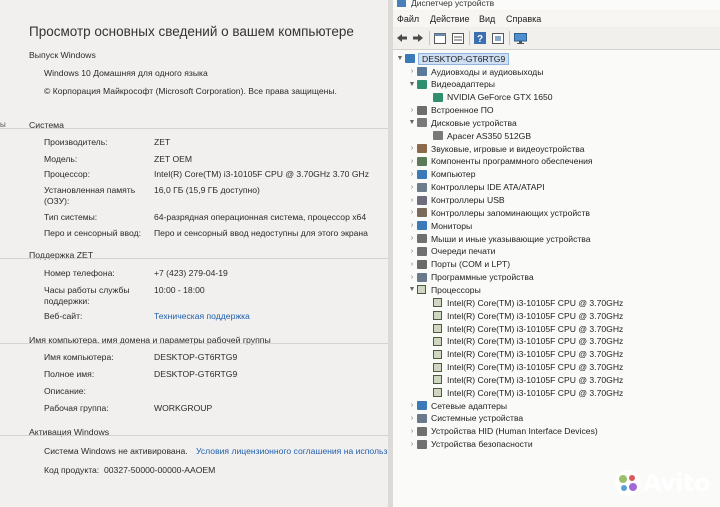 This screenshot has width=720, height=507. What do you see at coordinates (498, 212) in the screenshot?
I see `device-category: › Контроллеры запоминающих устройств` at bounding box center [498, 212].